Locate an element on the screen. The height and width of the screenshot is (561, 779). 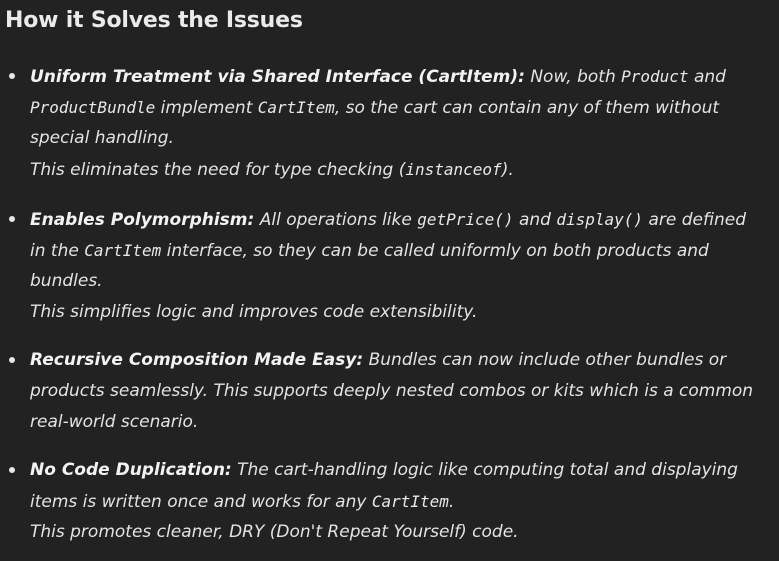
code-snippet: getPrice() is located at coordinates (465, 219).